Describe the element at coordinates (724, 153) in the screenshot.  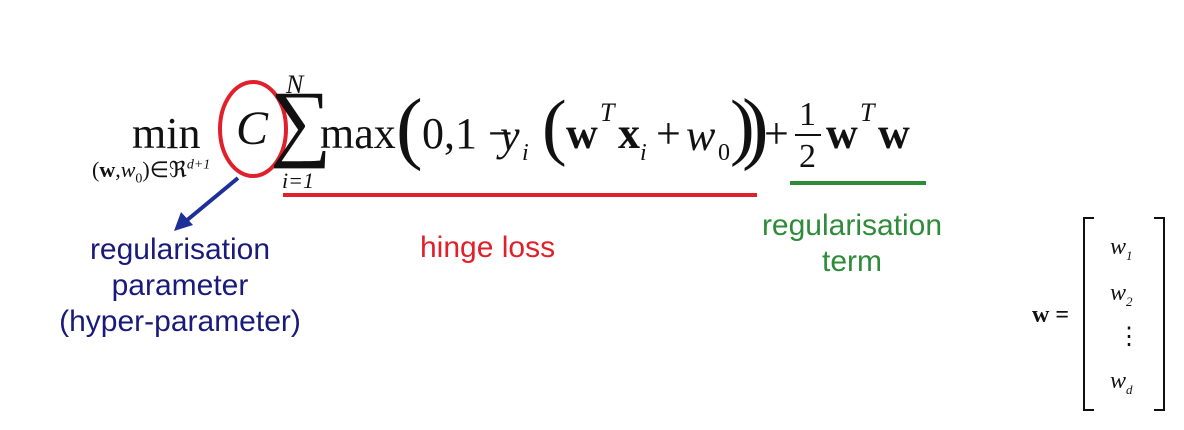
I see `bias-w-index: 0` at that location.